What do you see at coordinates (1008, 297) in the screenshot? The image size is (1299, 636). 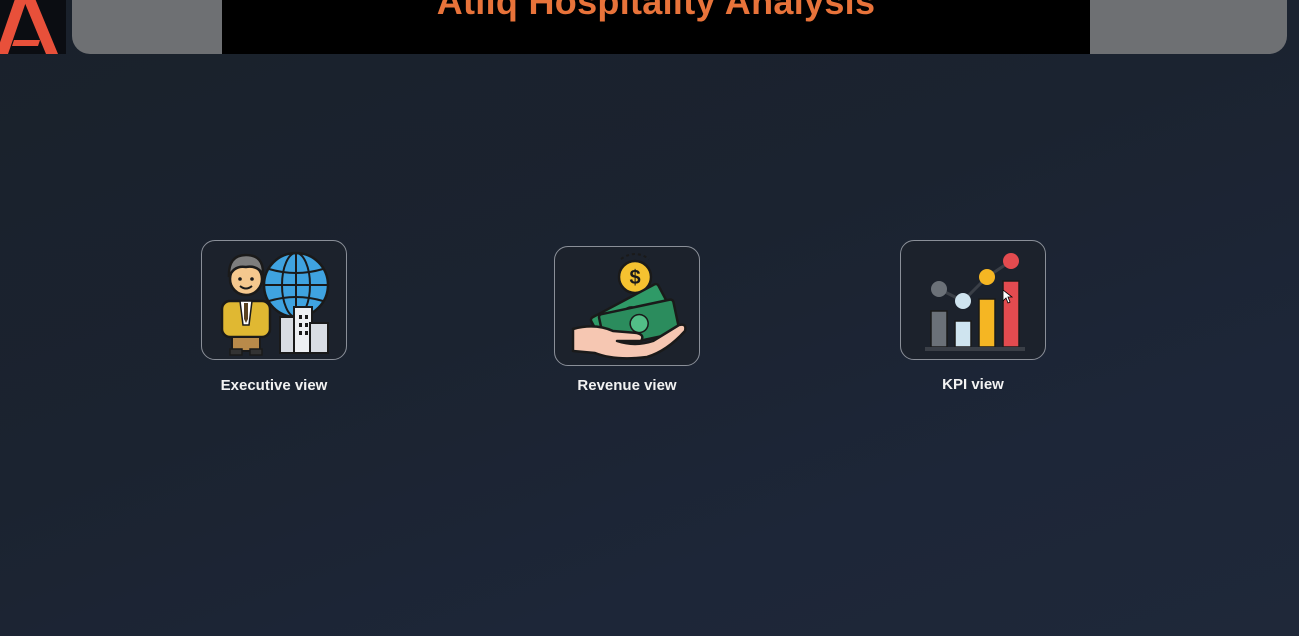 I see `mouse-cursor-icon` at bounding box center [1008, 297].